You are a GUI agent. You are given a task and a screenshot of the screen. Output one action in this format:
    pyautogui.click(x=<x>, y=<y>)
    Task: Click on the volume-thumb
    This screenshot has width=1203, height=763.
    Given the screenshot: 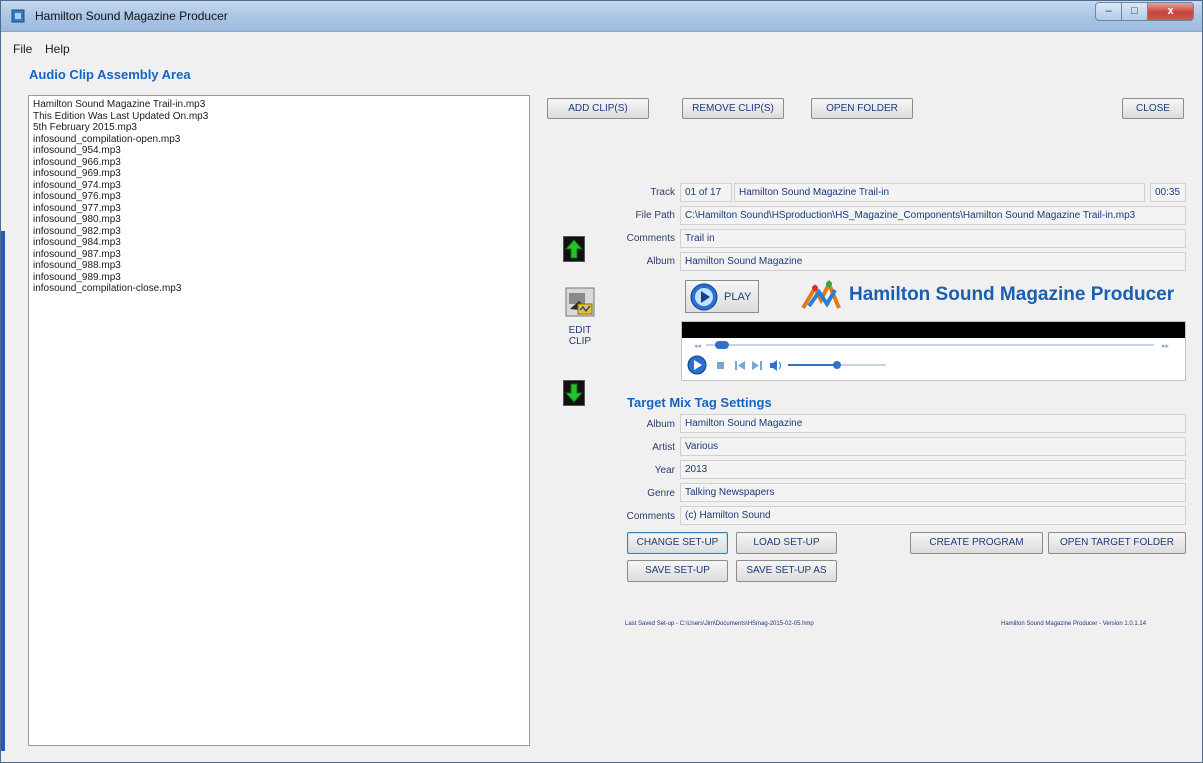 What is the action you would take?
    pyautogui.click(x=837, y=365)
    